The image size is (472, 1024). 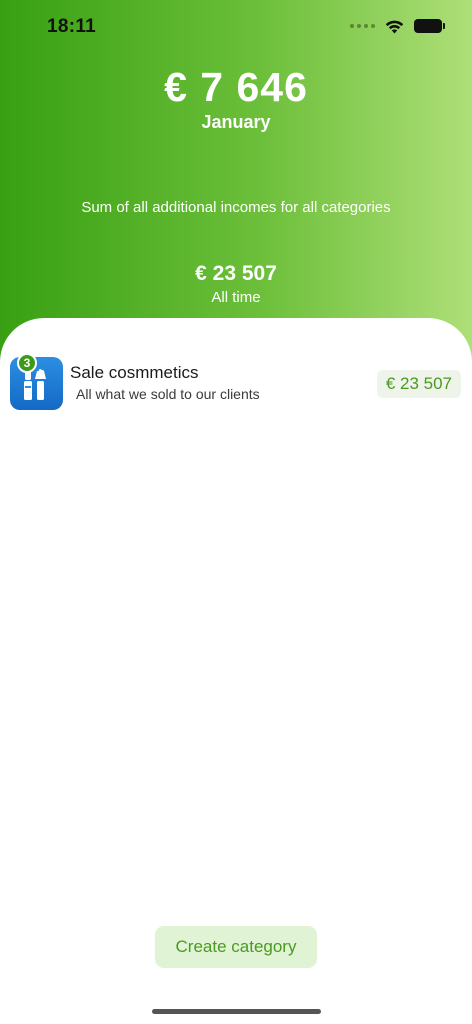 What do you see at coordinates (418, 384) in the screenshot?
I see `category-amount-badge: € 23 507` at bounding box center [418, 384].